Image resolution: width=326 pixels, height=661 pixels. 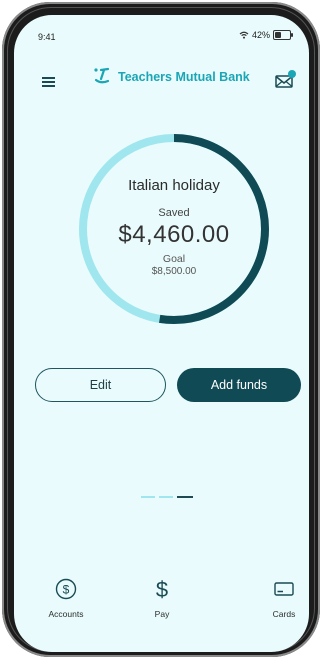 What do you see at coordinates (102, 75) in the screenshot?
I see `teachers-mutual-logo-icon` at bounding box center [102, 75].